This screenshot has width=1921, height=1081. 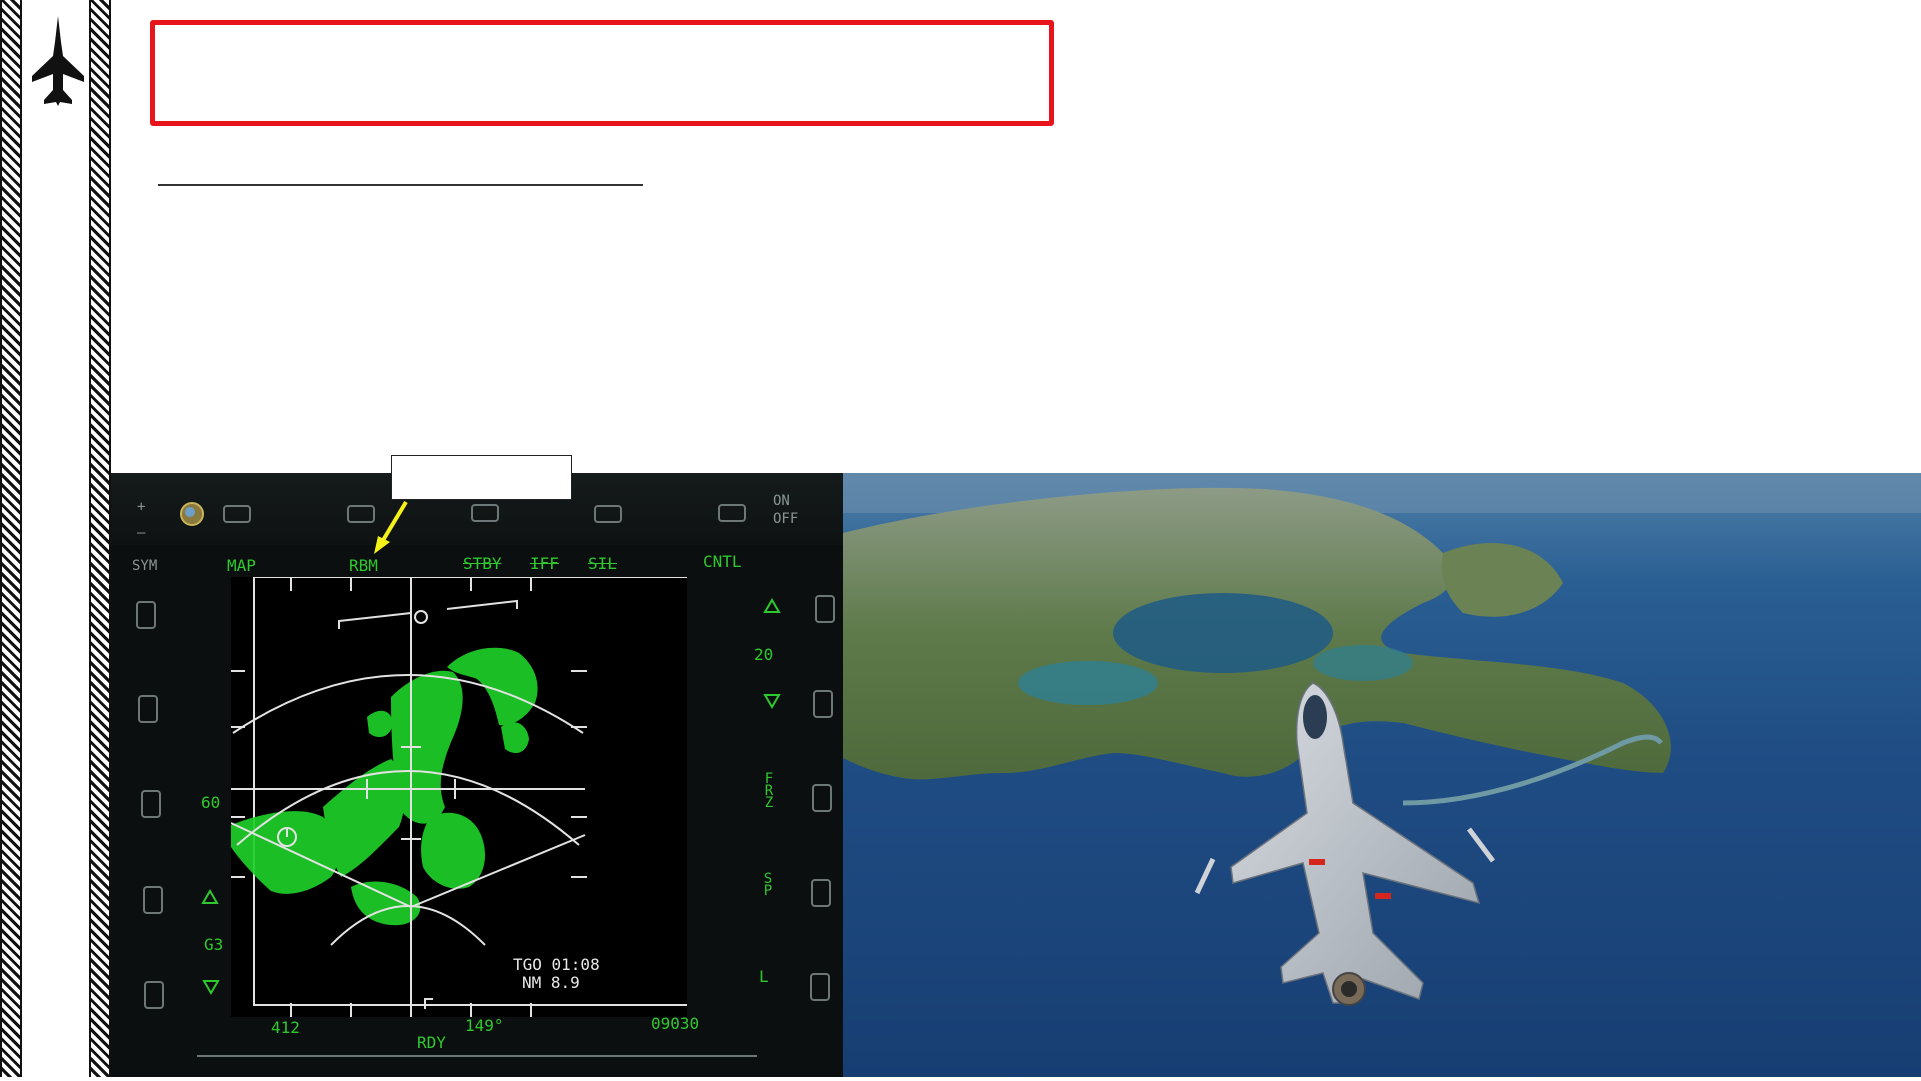 I want to click on brightness-plus-label: +, so click(x=141, y=507).